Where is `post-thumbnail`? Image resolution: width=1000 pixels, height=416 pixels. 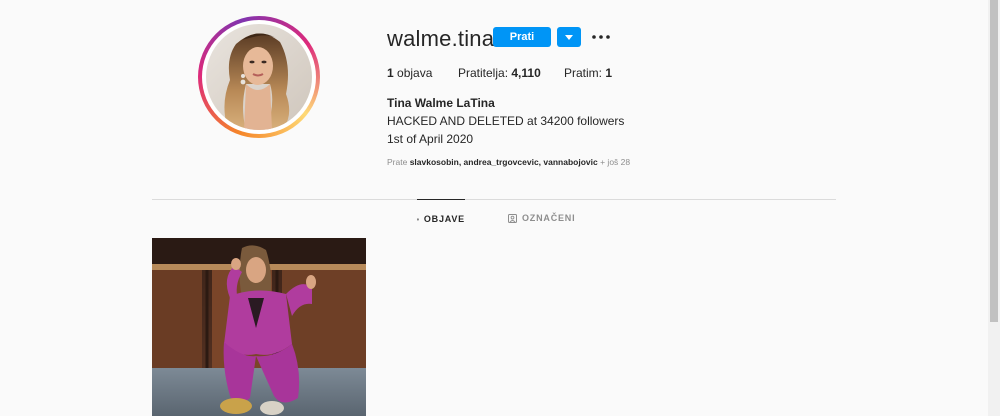 post-thumbnail is located at coordinates (259, 327).